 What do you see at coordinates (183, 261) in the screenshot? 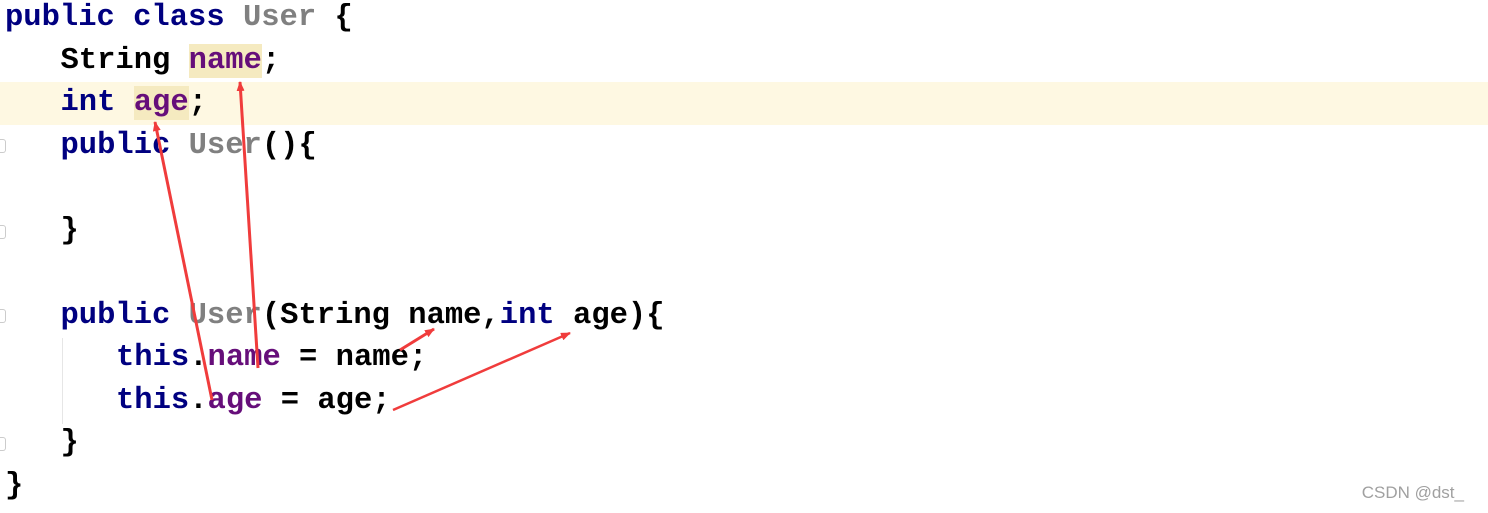
I see `arrow-this-age-to-field-age` at bounding box center [183, 261].